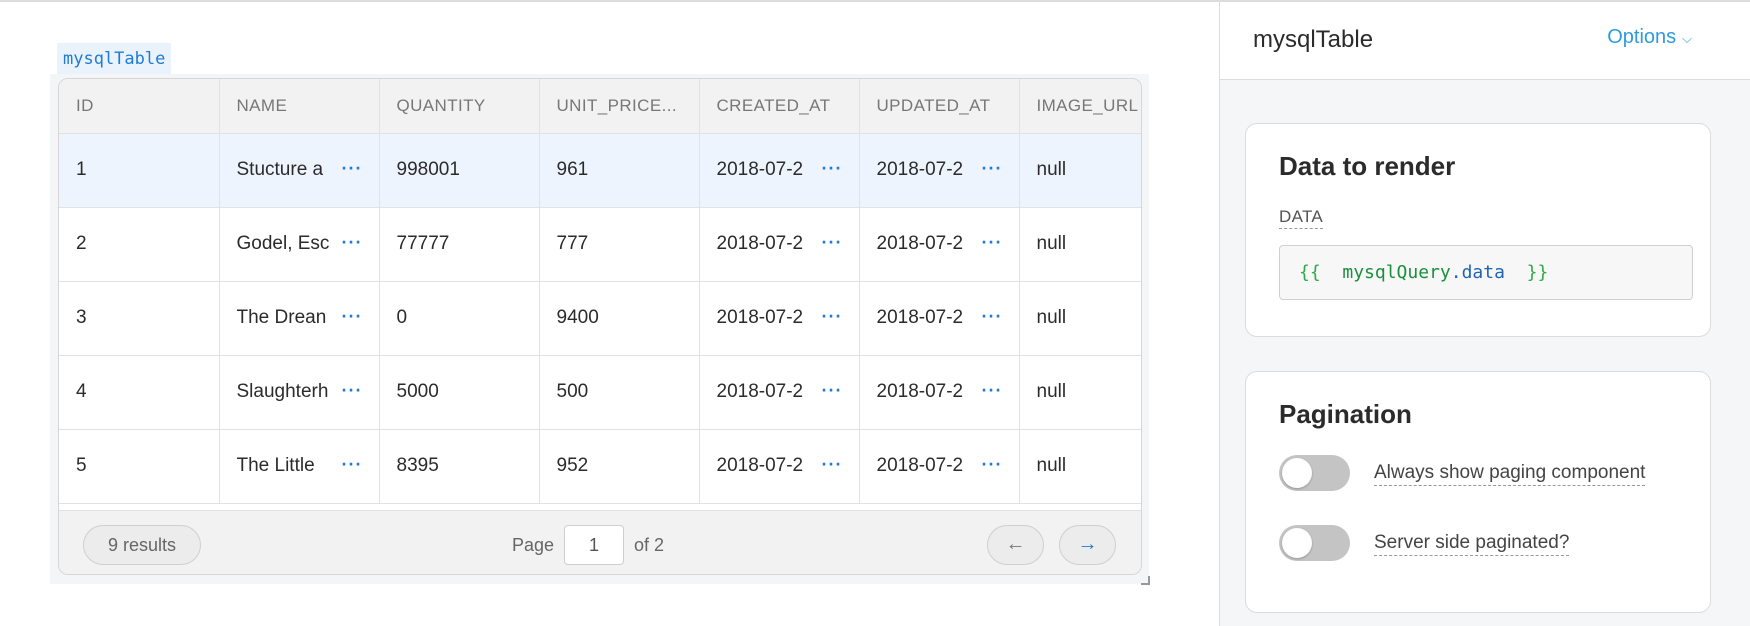 This screenshot has width=1750, height=626. Describe the element at coordinates (1642, 37) in the screenshot. I see `options-label: Options` at that location.